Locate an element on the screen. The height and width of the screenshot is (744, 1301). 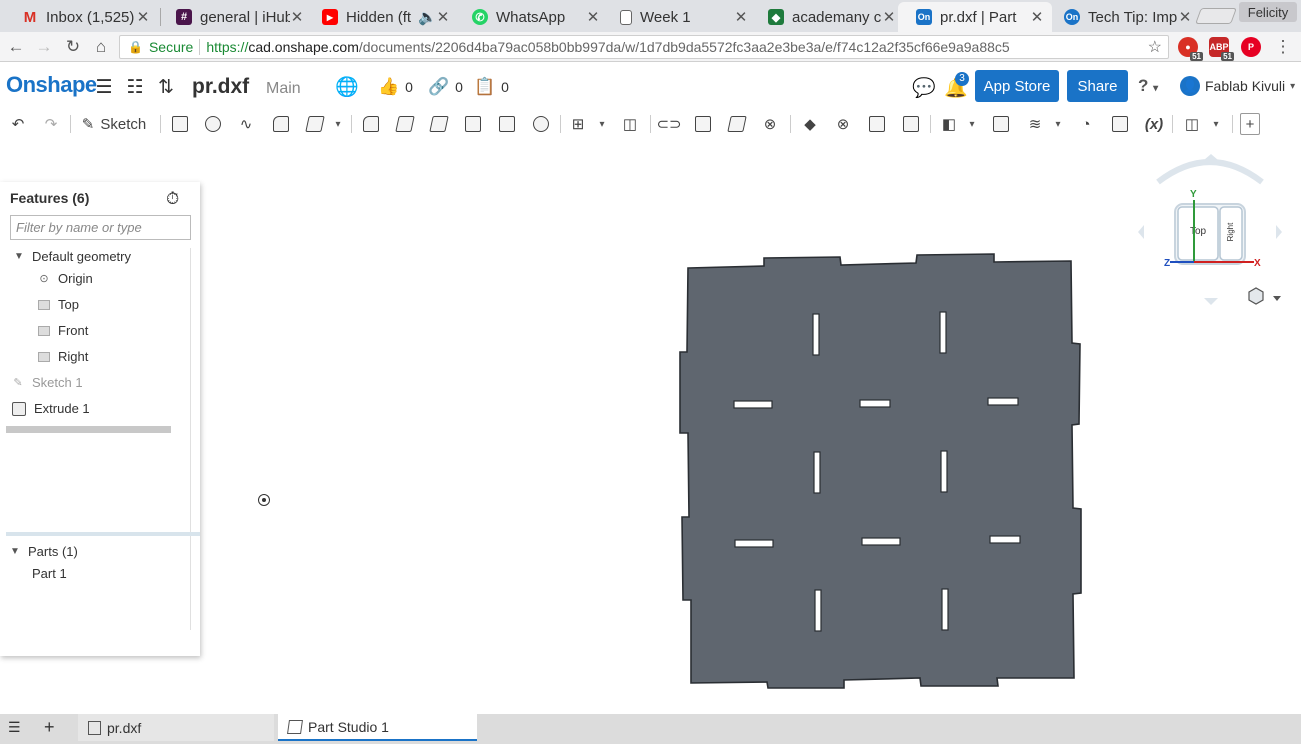
tab-document: pr.dxf is located at coordinates (176, 727).